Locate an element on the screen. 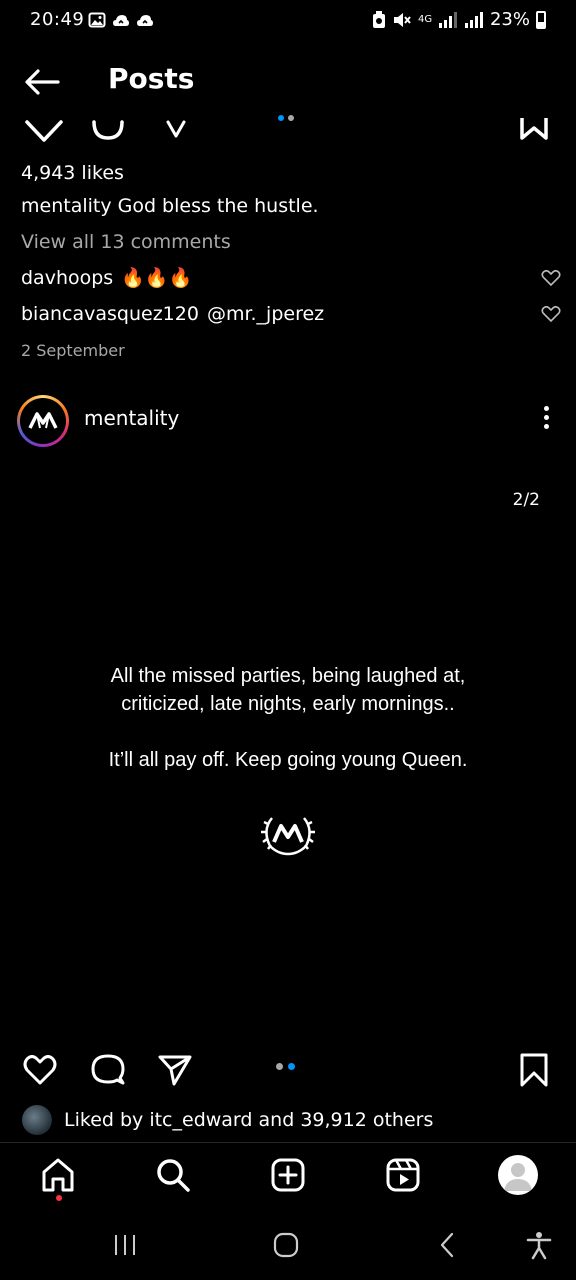  comment-text: @mr._jperez is located at coordinates (265, 314).